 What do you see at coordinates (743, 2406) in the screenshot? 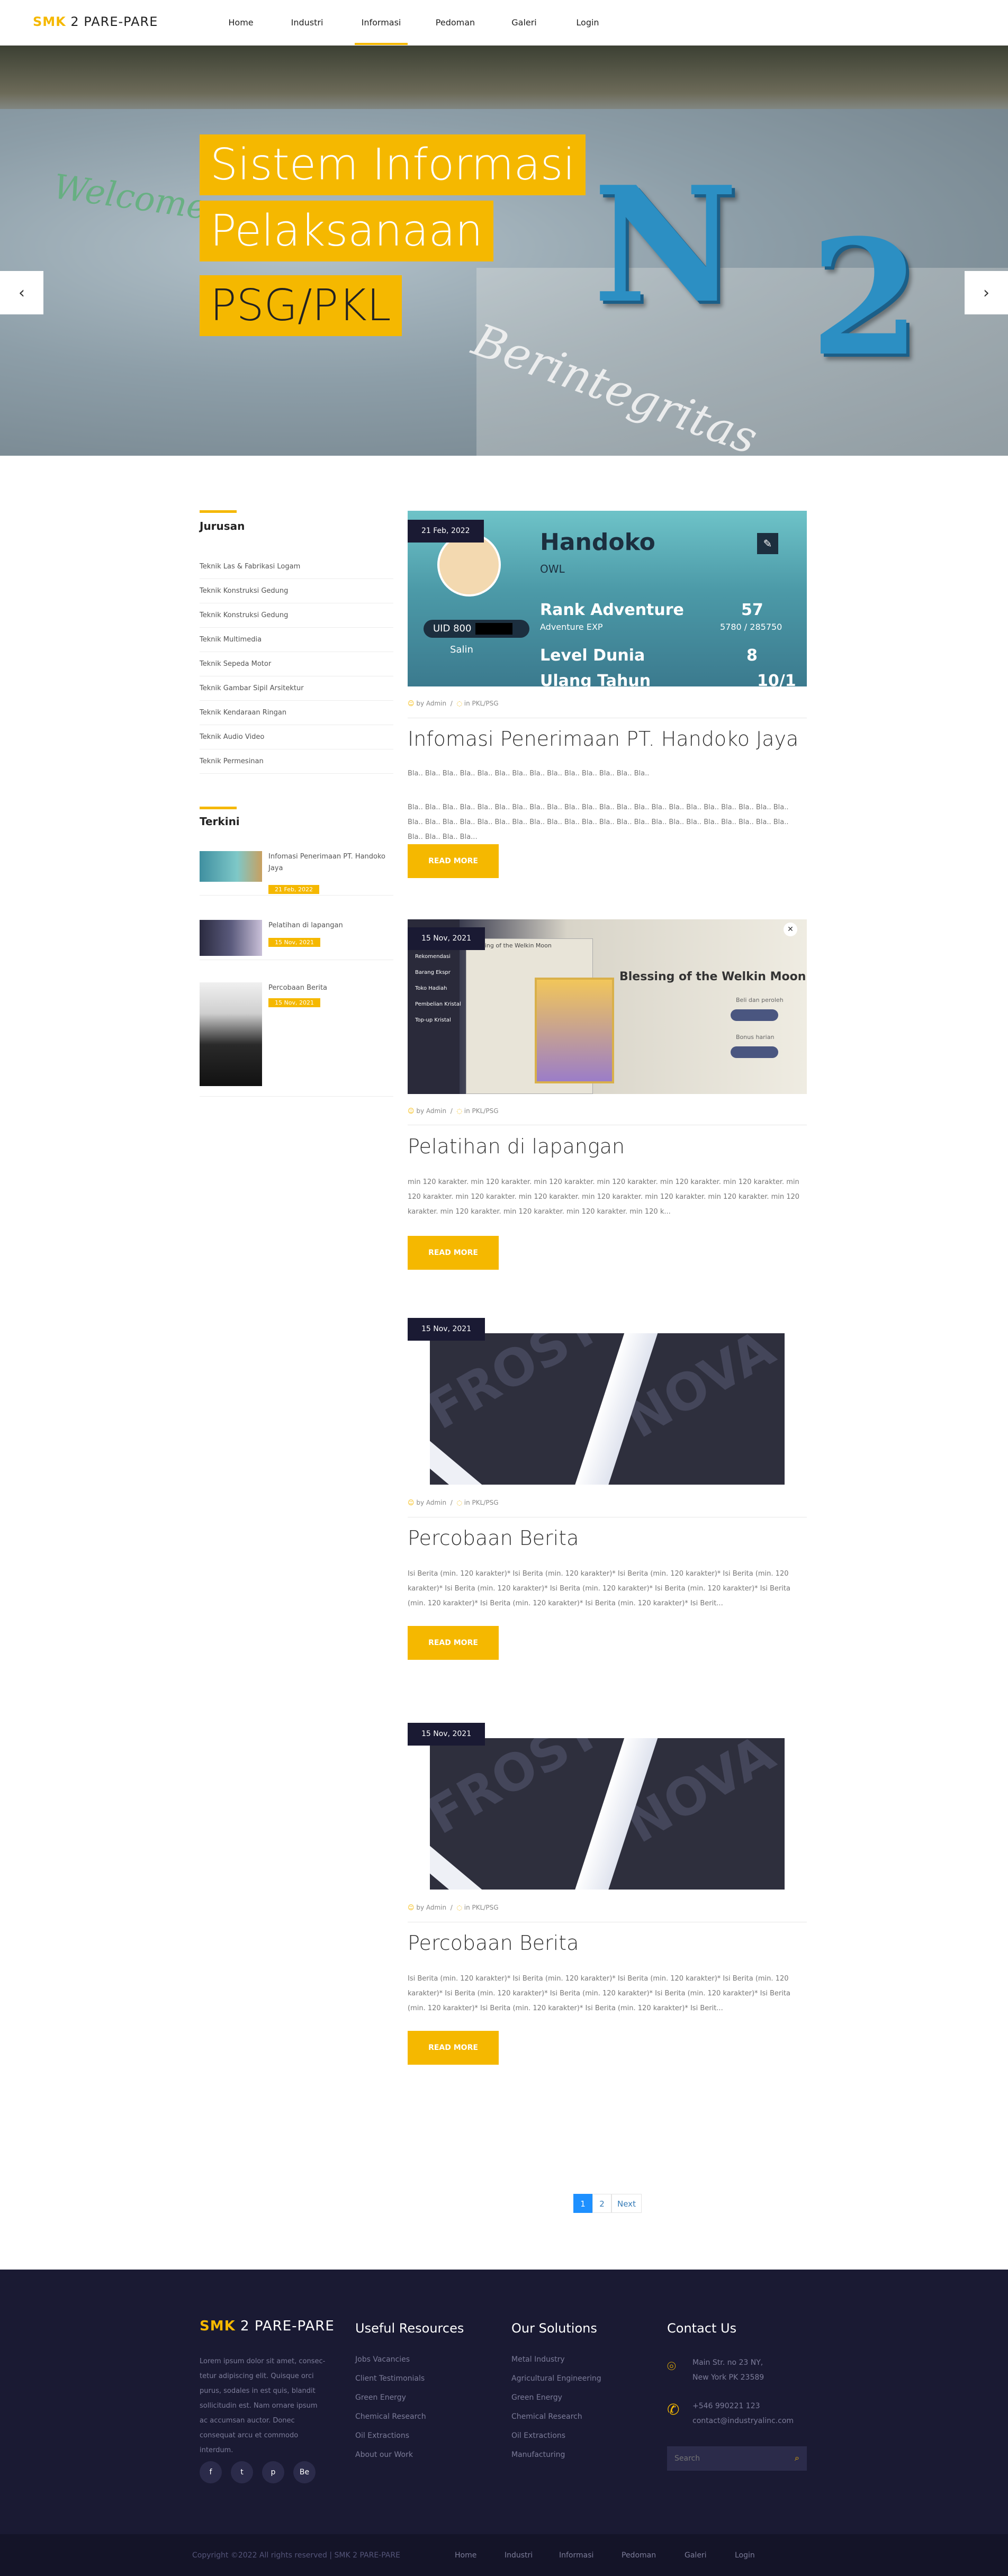
I see `phone-number: +546 990221 123` at bounding box center [743, 2406].